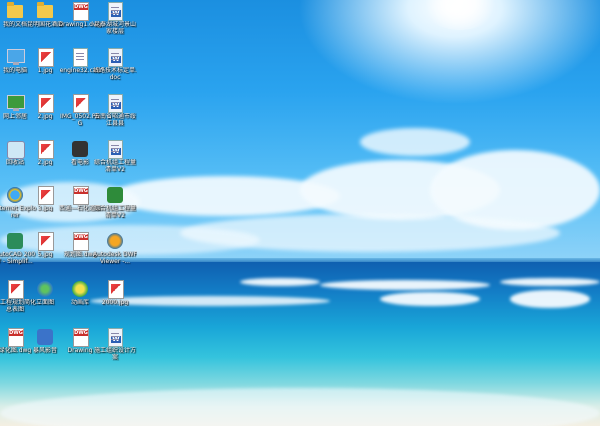  I want to click on desktop-icon: 施工组织设计方案, so click(114, 351).